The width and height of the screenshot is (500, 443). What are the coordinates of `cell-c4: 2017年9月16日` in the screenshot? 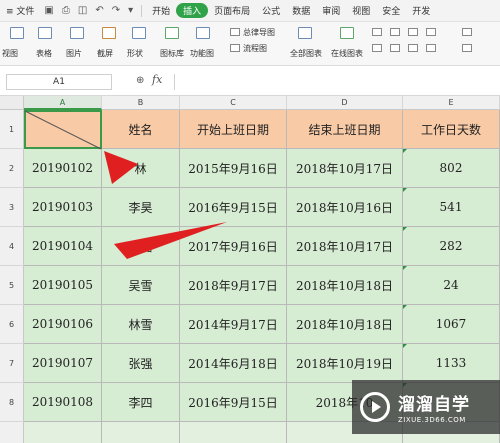 It's located at (233, 246).